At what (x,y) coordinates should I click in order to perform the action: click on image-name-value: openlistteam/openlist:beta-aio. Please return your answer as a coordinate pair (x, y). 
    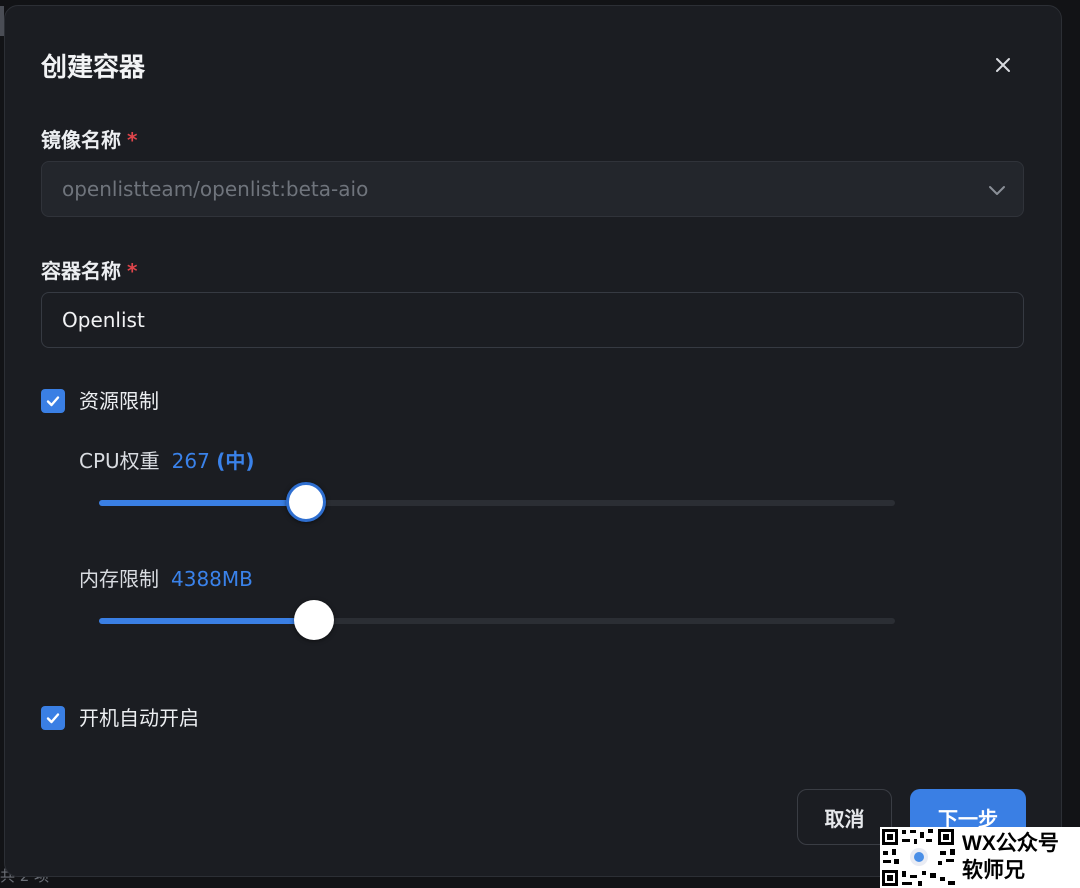
    Looking at the image, I should click on (215, 189).